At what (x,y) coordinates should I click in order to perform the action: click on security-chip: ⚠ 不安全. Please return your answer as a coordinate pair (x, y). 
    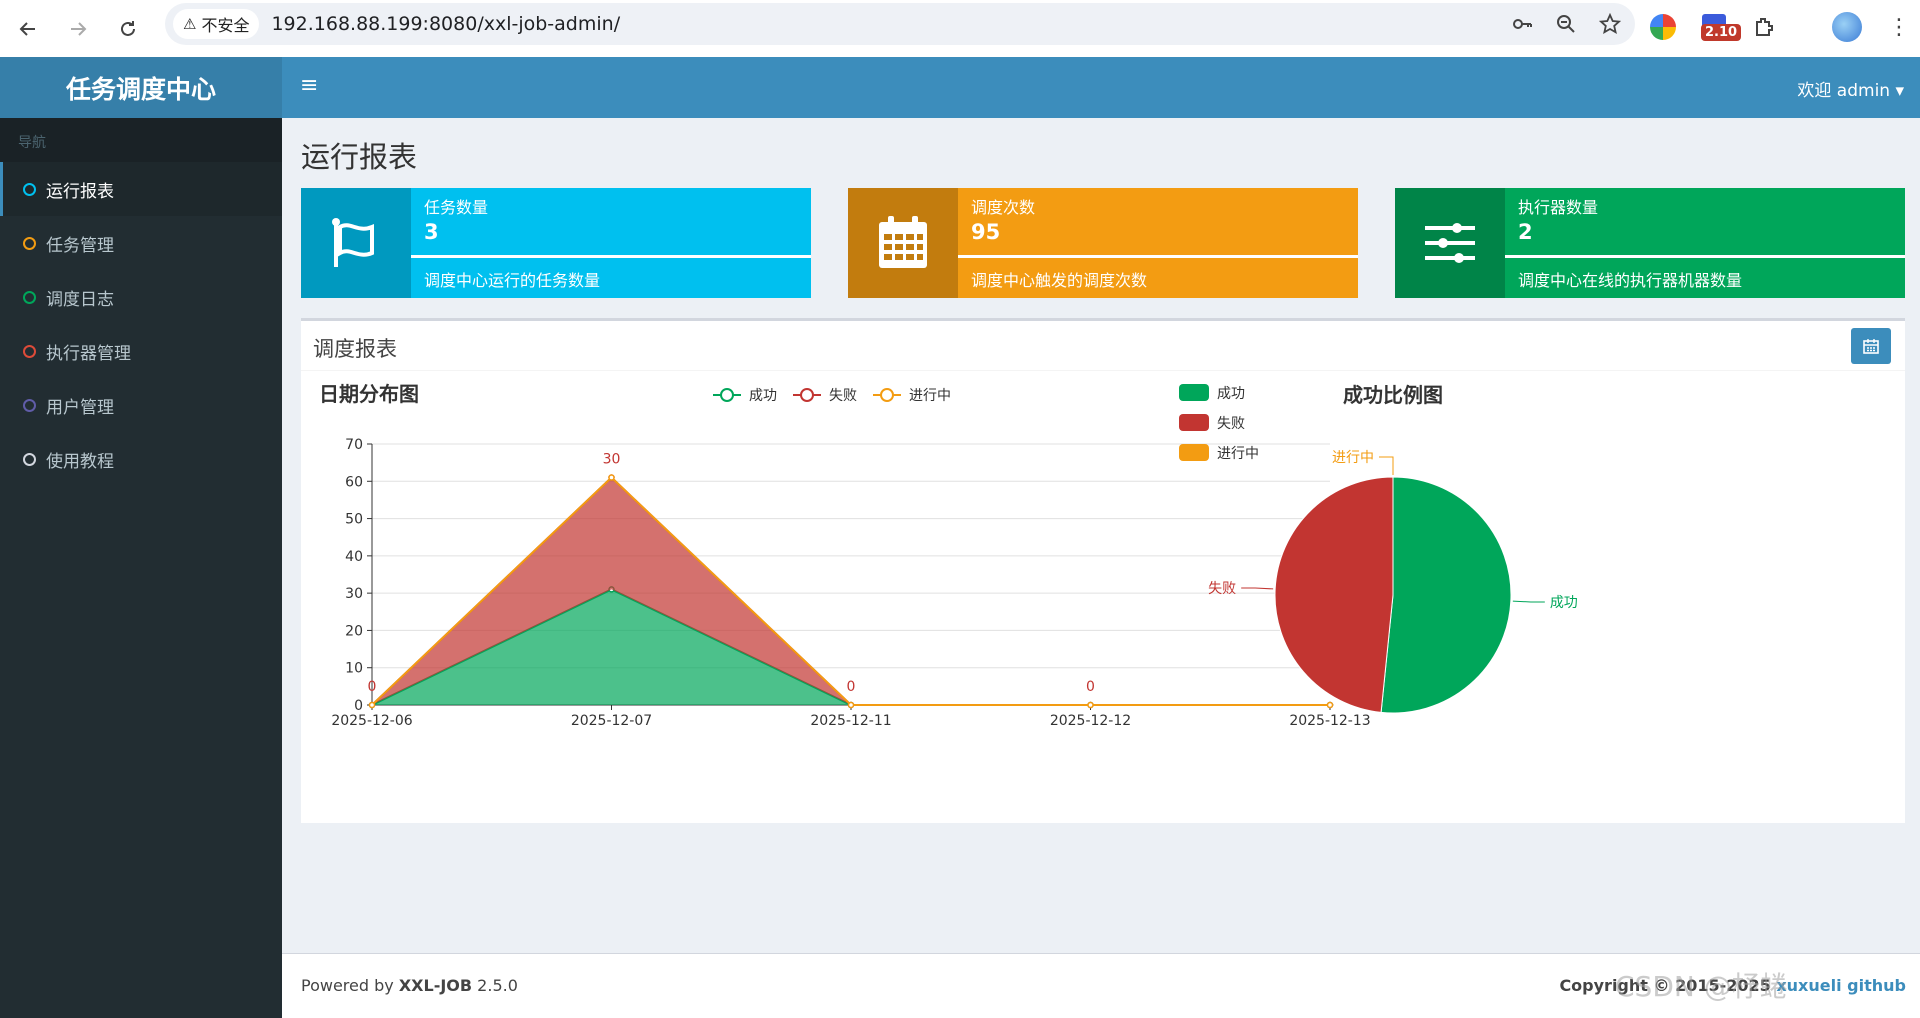
    Looking at the image, I should click on (216, 24).